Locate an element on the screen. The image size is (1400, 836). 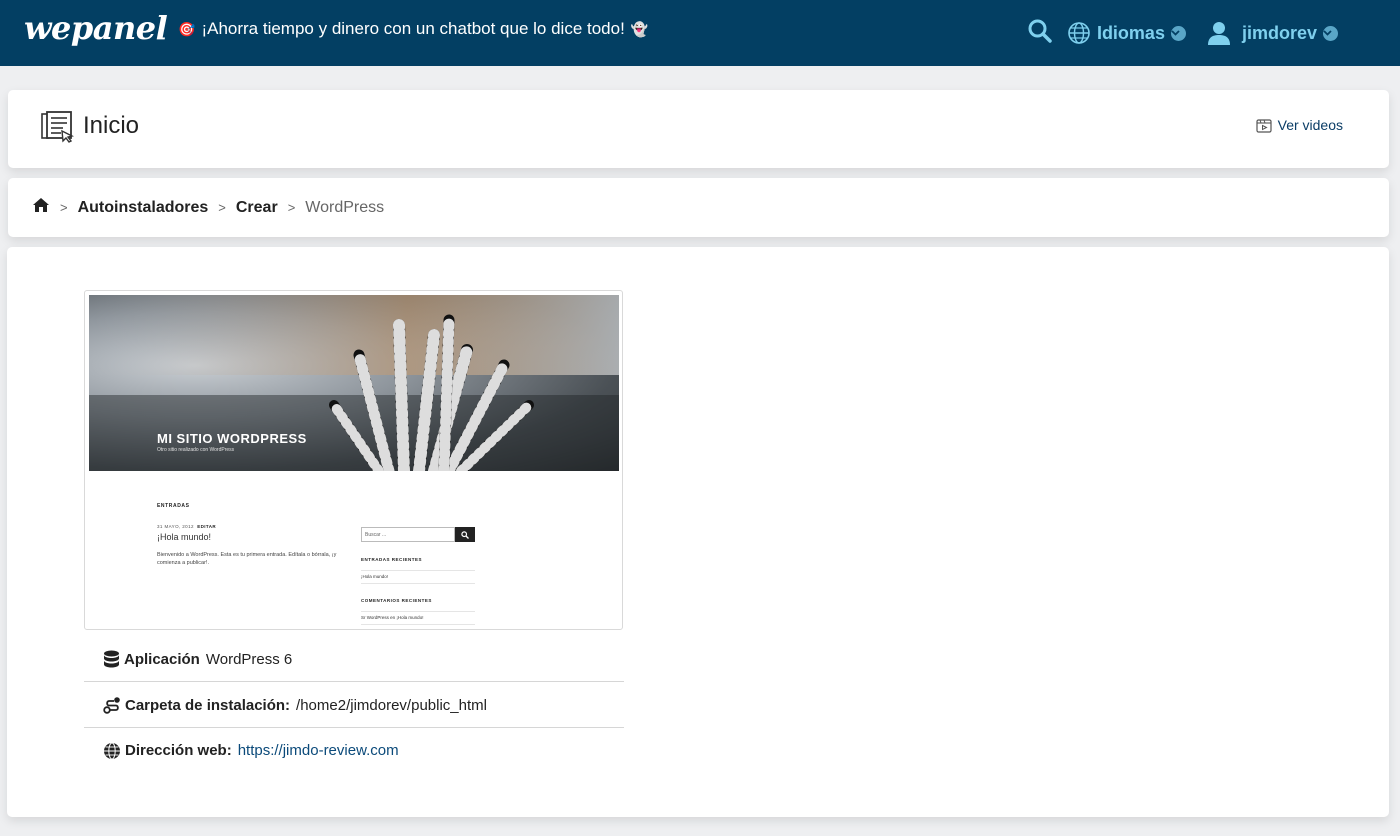
breadcrumb-crear: Crear is located at coordinates (257, 208).